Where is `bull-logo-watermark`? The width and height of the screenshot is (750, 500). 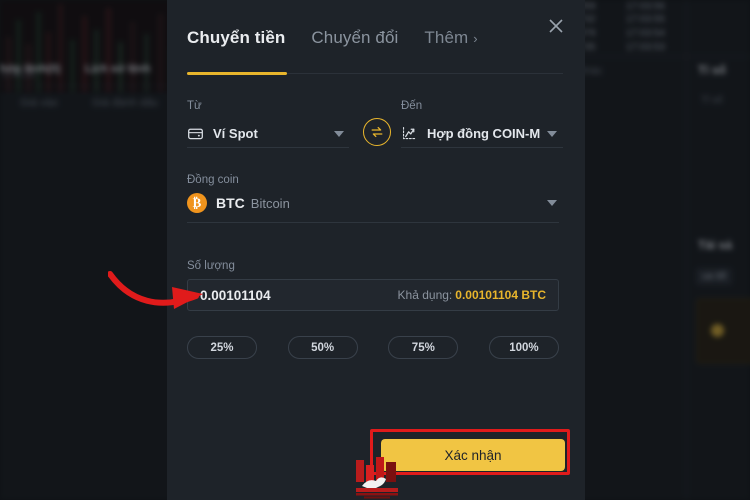 bull-logo-watermark is located at coordinates (378, 478).